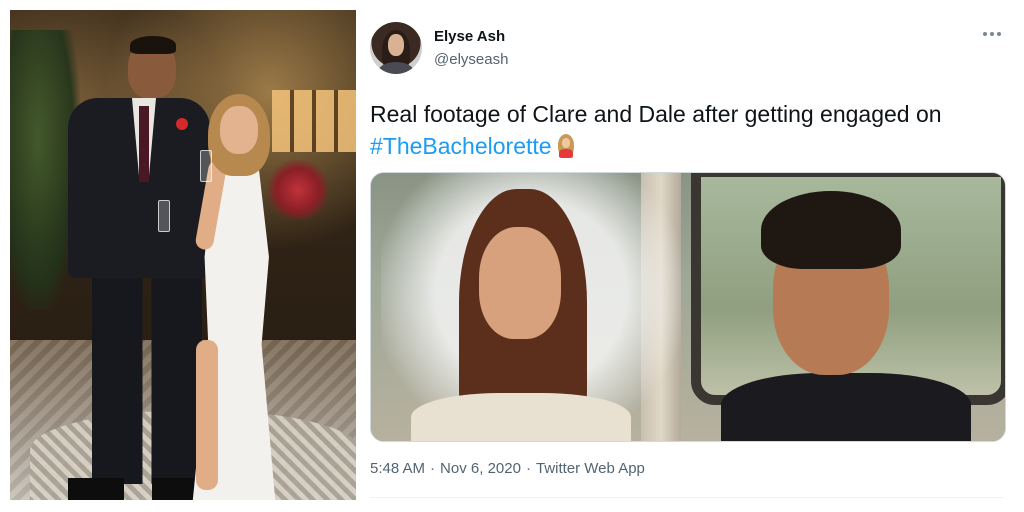 The width and height of the screenshot is (1024, 512). Describe the element at coordinates (469, 36) in the screenshot. I see `display-name: Elyse Ash` at that location.